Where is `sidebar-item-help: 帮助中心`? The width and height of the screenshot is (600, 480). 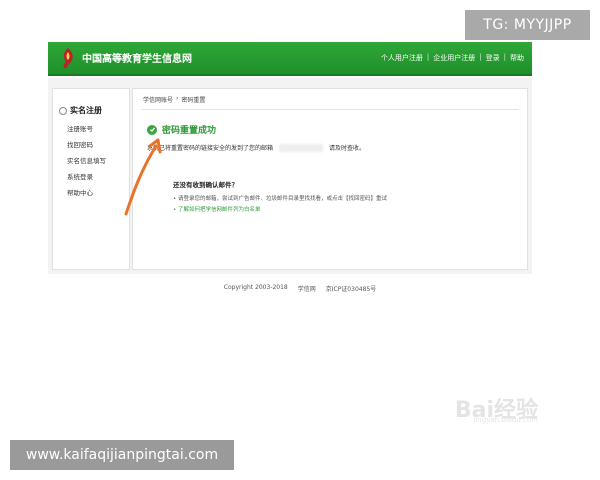
sidebar-item-help: 帮助中心 is located at coordinates (86, 193).